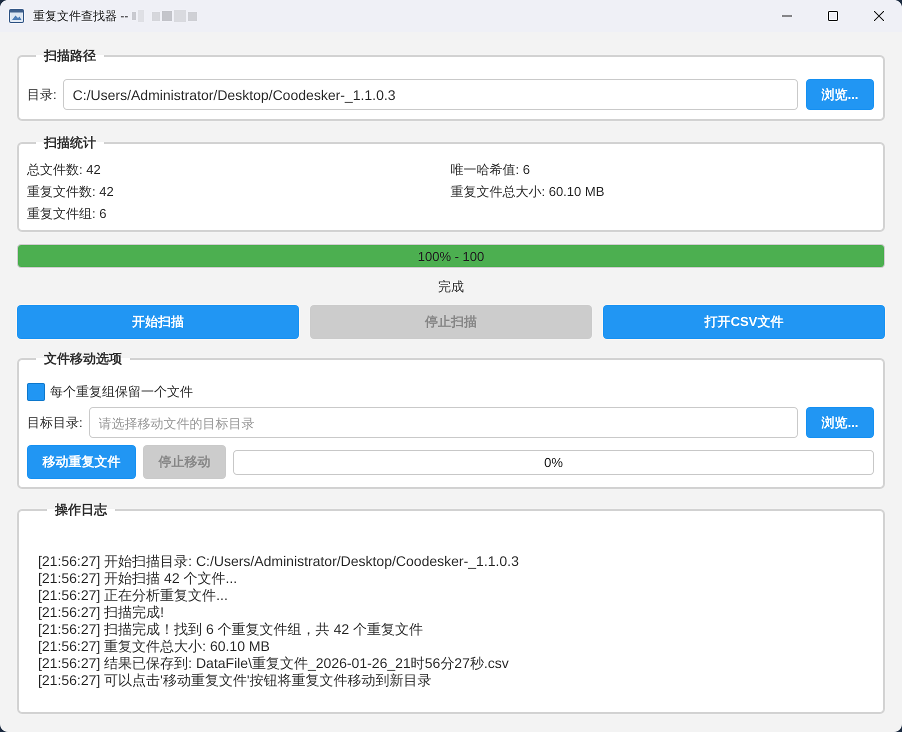 This screenshot has height=732, width=902. Describe the element at coordinates (36, 392) in the screenshot. I see `checkbox` at that location.